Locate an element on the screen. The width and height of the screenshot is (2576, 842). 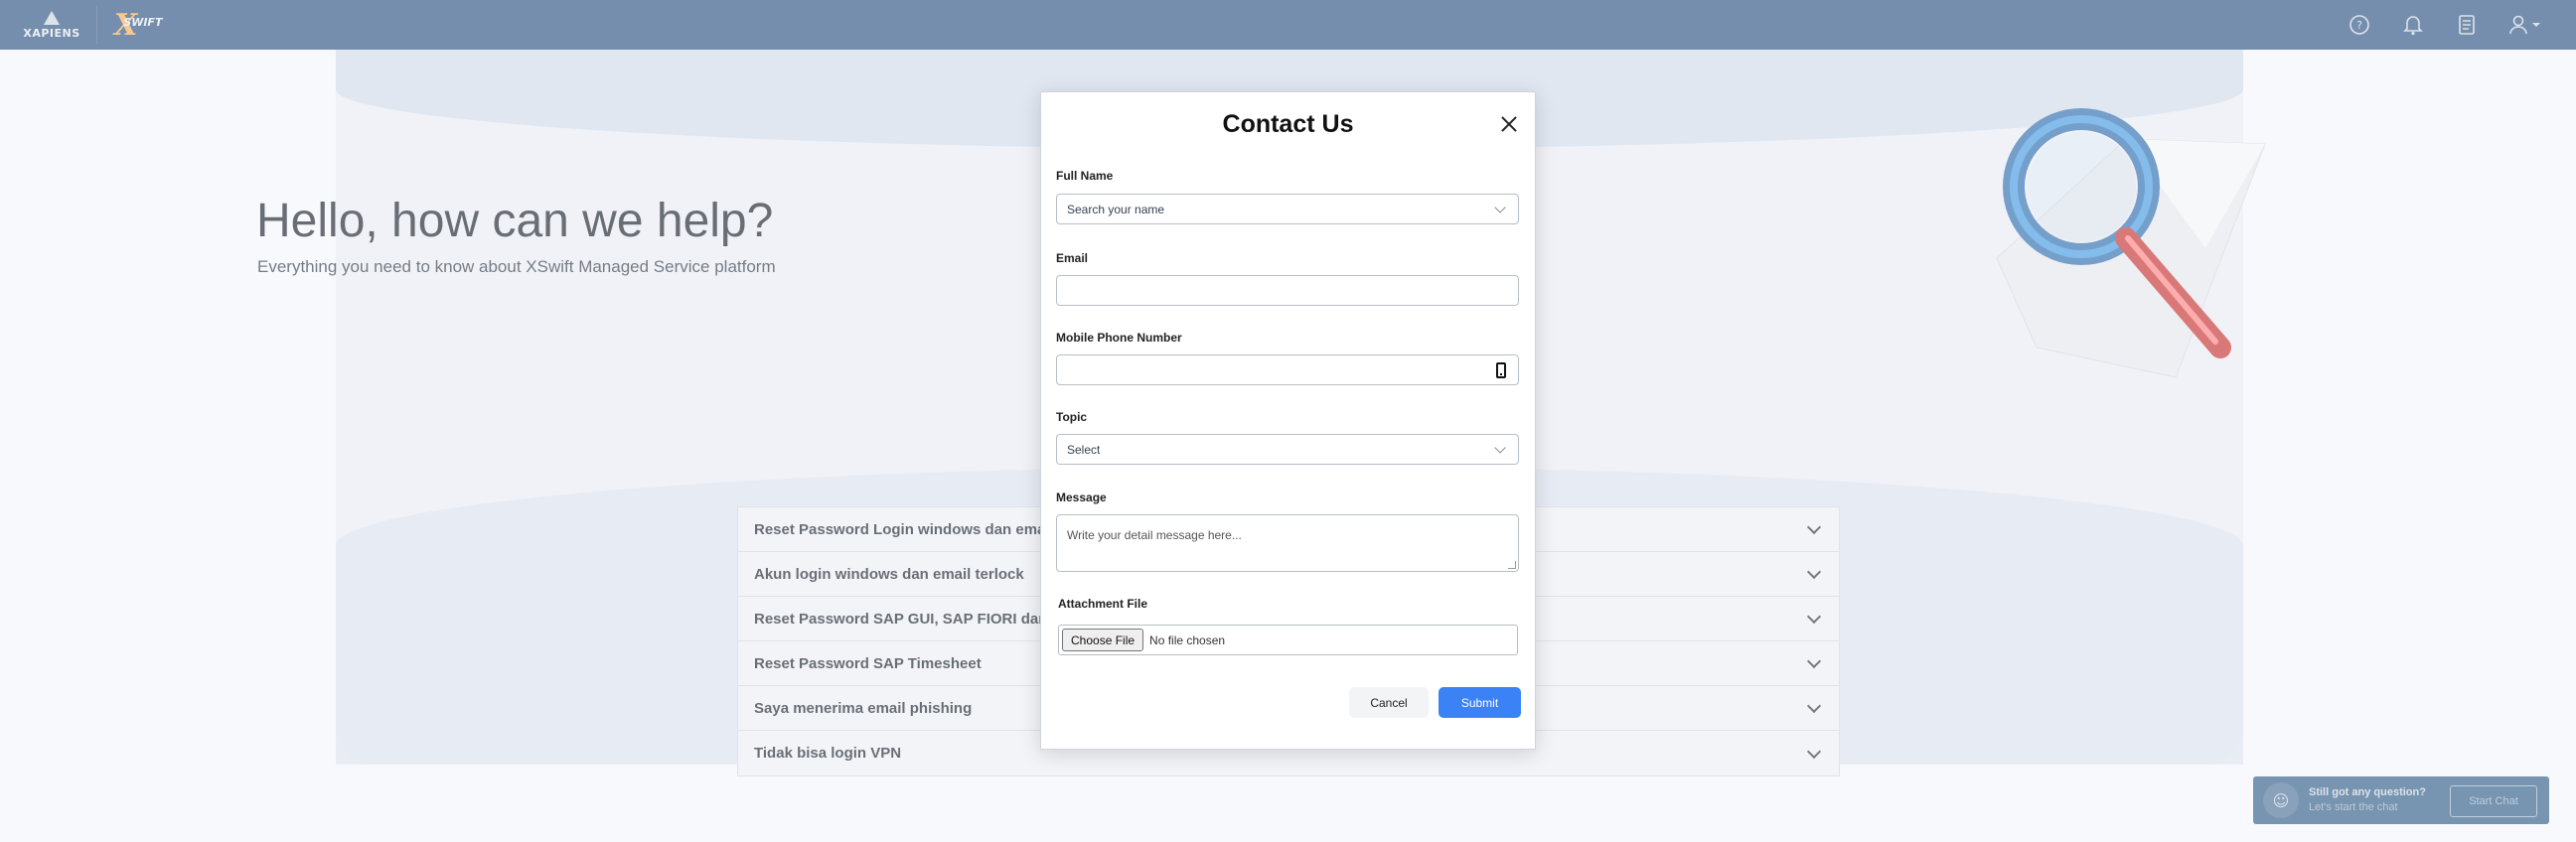
choose-file-button: Choose File is located at coordinates (1103, 640).